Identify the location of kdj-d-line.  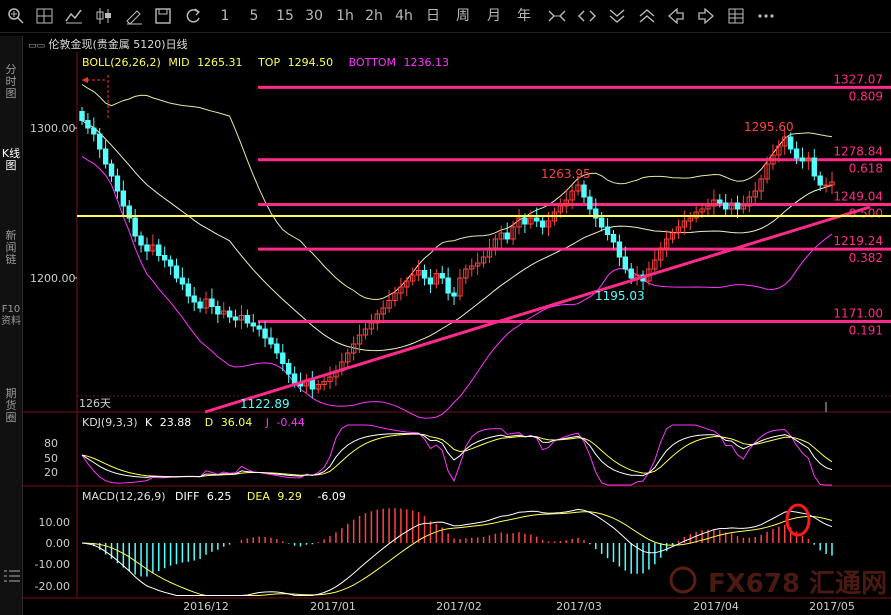
(457, 455).